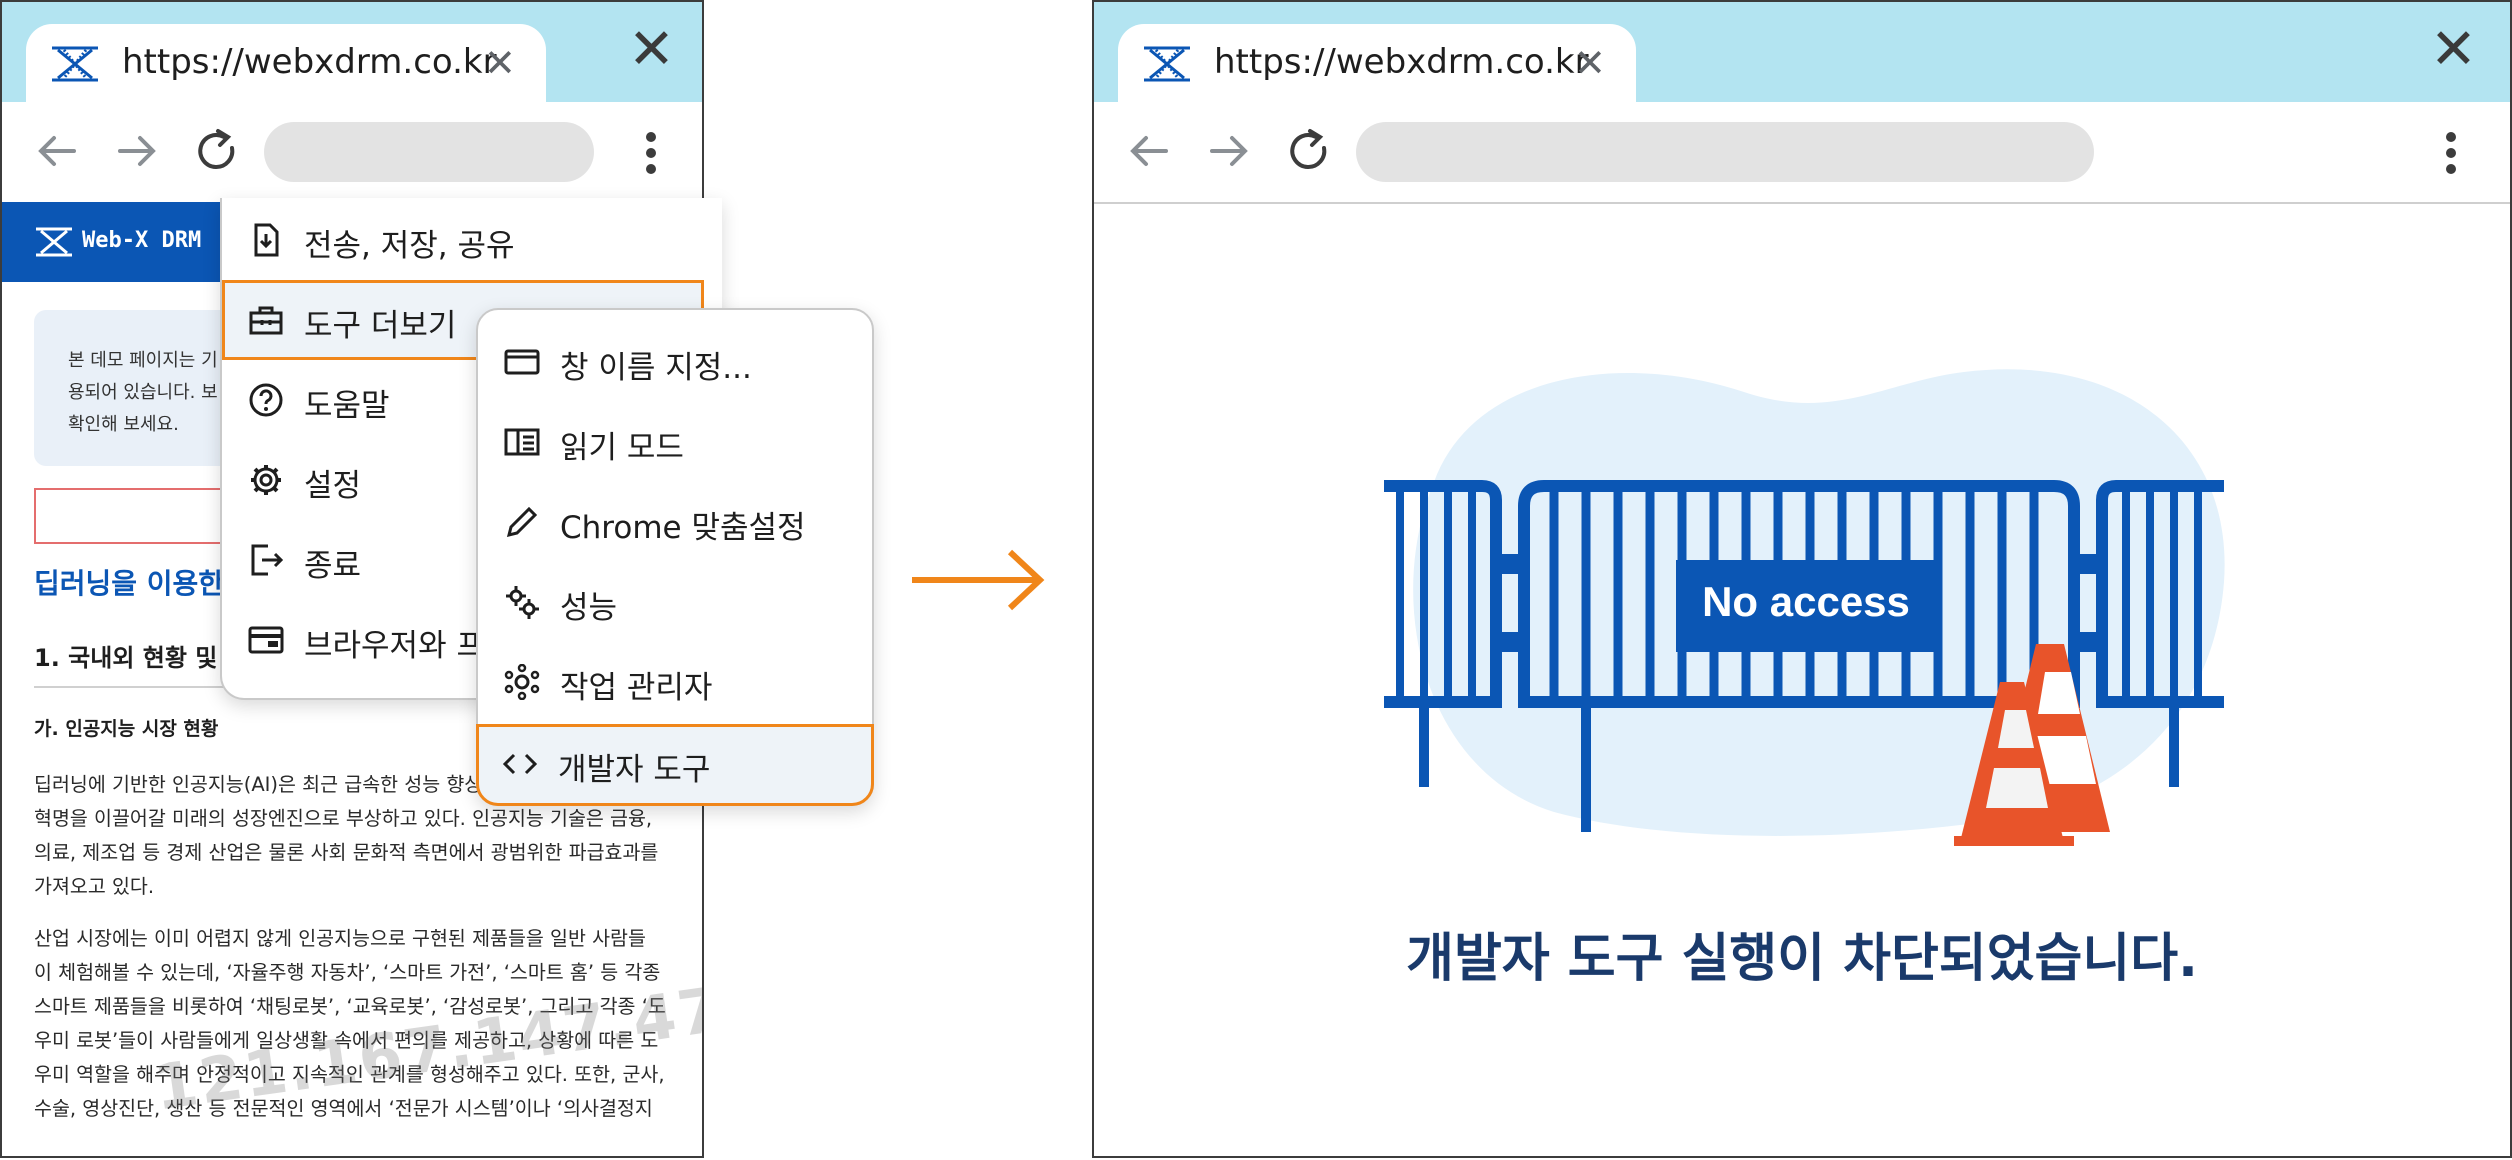 The height and width of the screenshot is (1160, 2512). Describe the element at coordinates (333, 486) in the screenshot. I see `menu-item-label: 설정` at that location.